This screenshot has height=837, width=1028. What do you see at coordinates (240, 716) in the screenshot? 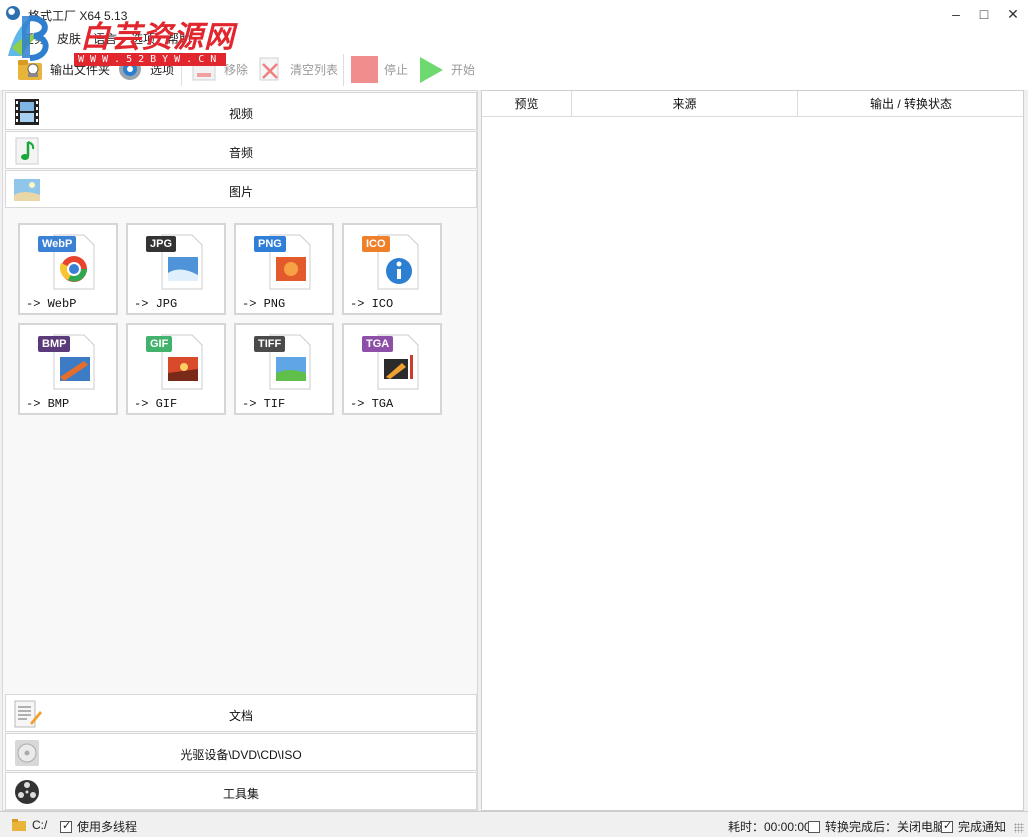
I see `category-document-label: 文档` at bounding box center [240, 716].